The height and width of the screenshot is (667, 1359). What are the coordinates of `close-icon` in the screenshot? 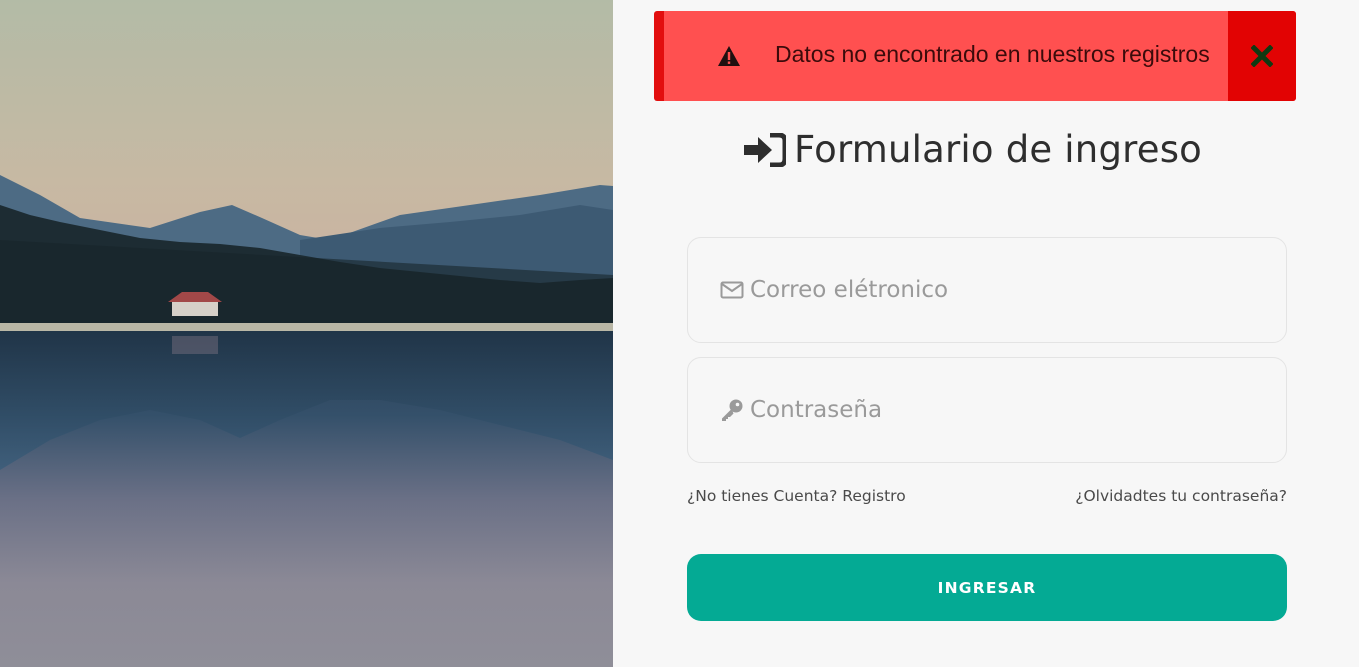 It's located at (1262, 56).